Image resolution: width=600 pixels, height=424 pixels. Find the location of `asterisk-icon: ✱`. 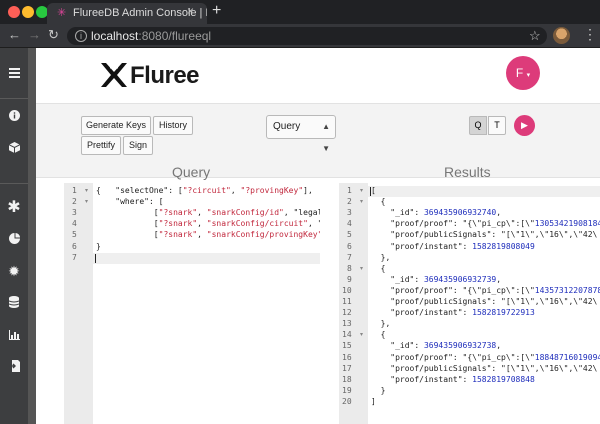

asterisk-icon: ✱ is located at coordinates (14, 208).